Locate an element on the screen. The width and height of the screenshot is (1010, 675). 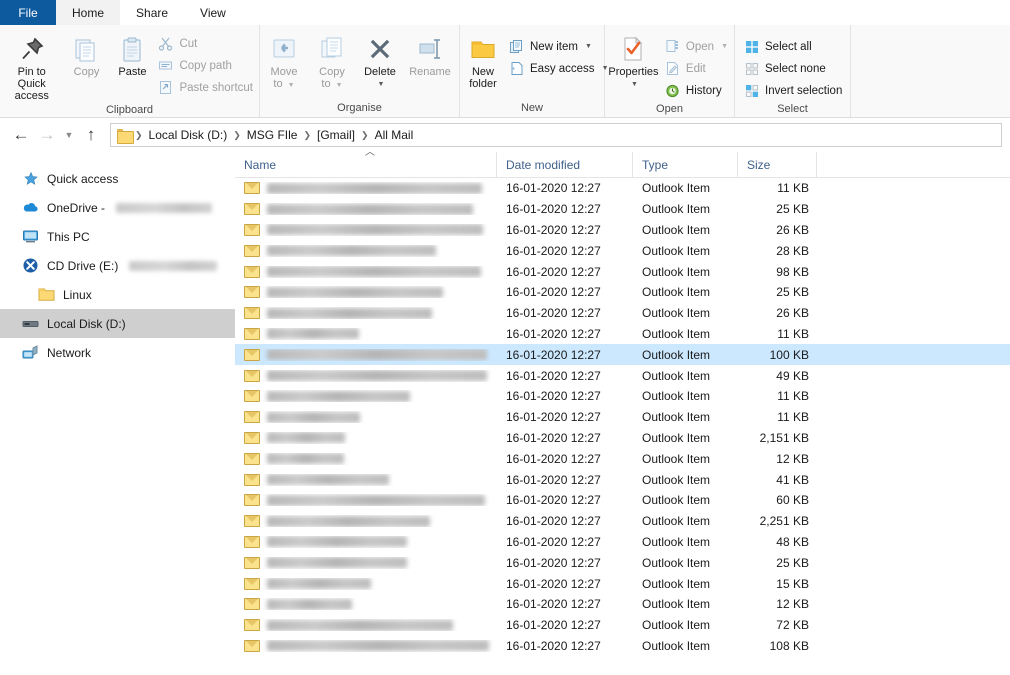
breadcrumb-item-local-disk: Local Disk (D:) is located at coordinates (188, 135).